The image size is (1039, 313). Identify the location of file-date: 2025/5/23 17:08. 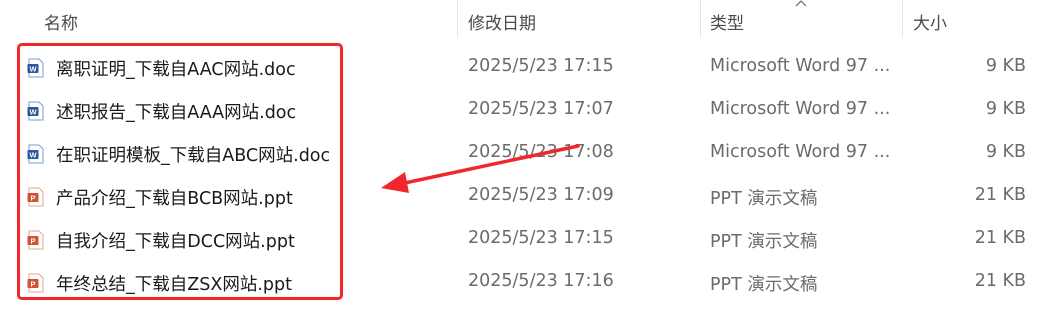
(541, 152).